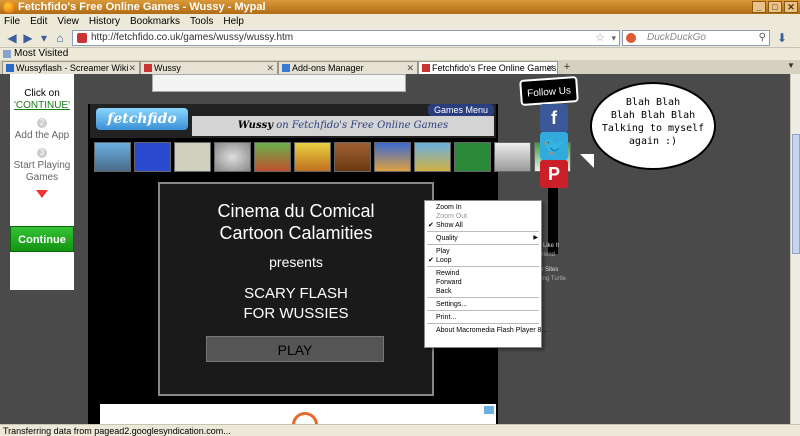  I want to click on maximize-icon: □, so click(775, 7).